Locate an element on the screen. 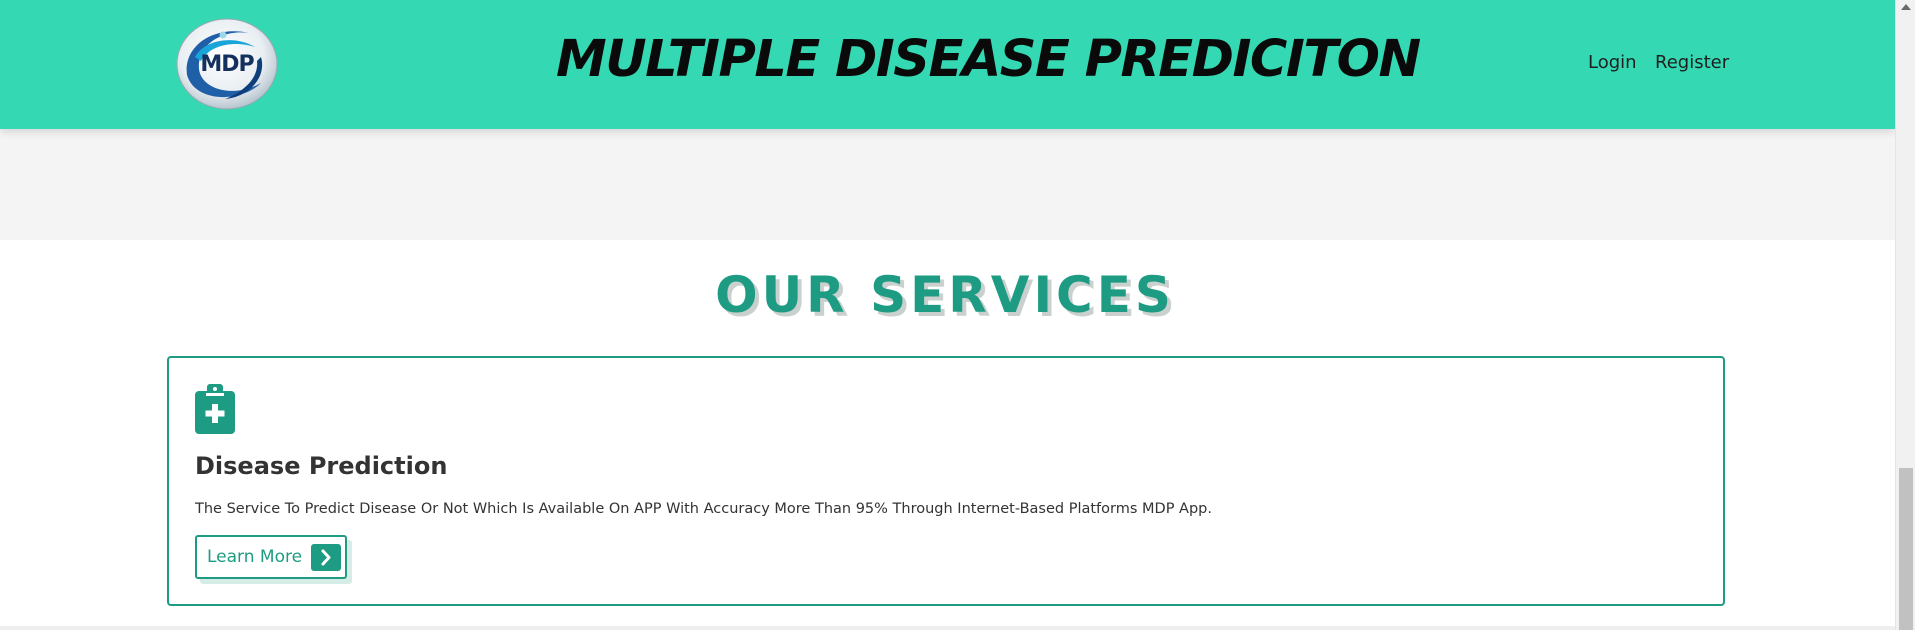 The height and width of the screenshot is (630, 1915). chevron-right-icon is located at coordinates (326, 557).